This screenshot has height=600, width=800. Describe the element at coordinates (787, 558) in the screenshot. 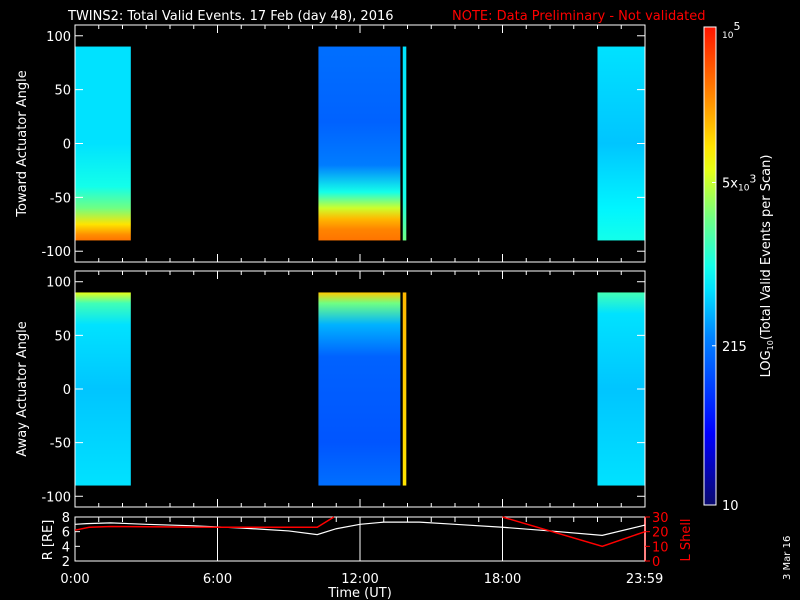

I see `date-stamp: 3 Mar 16` at that location.